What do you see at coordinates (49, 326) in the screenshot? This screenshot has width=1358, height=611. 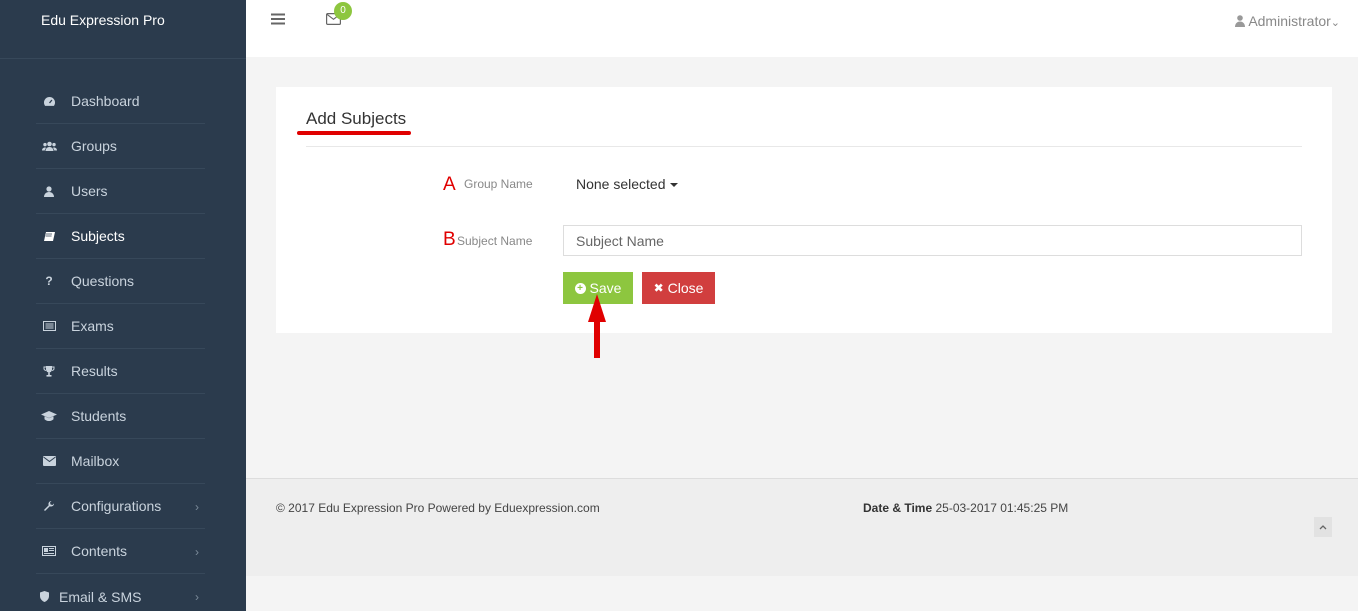 I see `exam-icon` at bounding box center [49, 326].